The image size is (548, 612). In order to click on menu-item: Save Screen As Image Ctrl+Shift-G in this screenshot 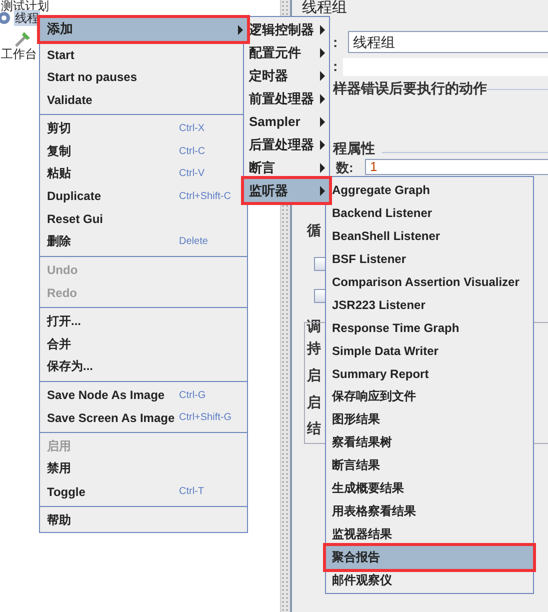, I will do `click(143, 418)`.